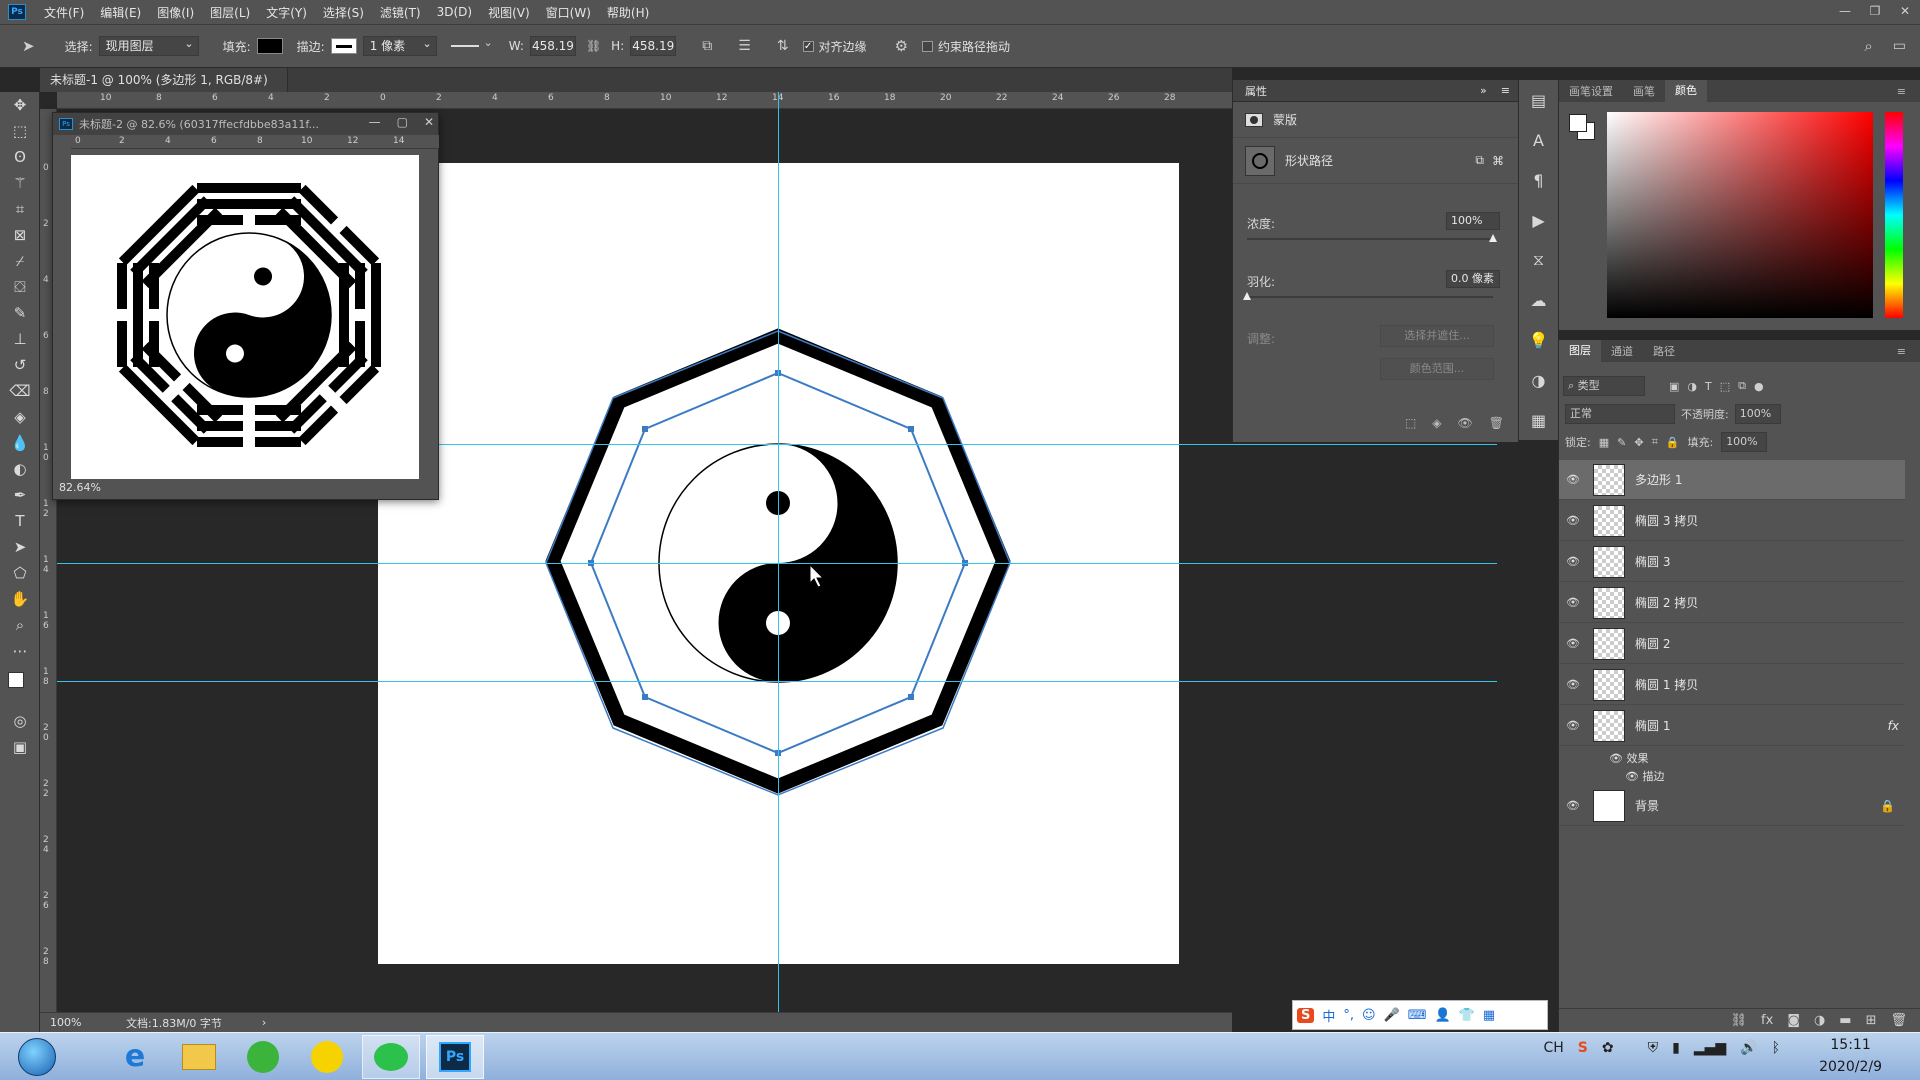 The image size is (1920, 1080). I want to click on menu-help: 帮助(H), so click(628, 12).